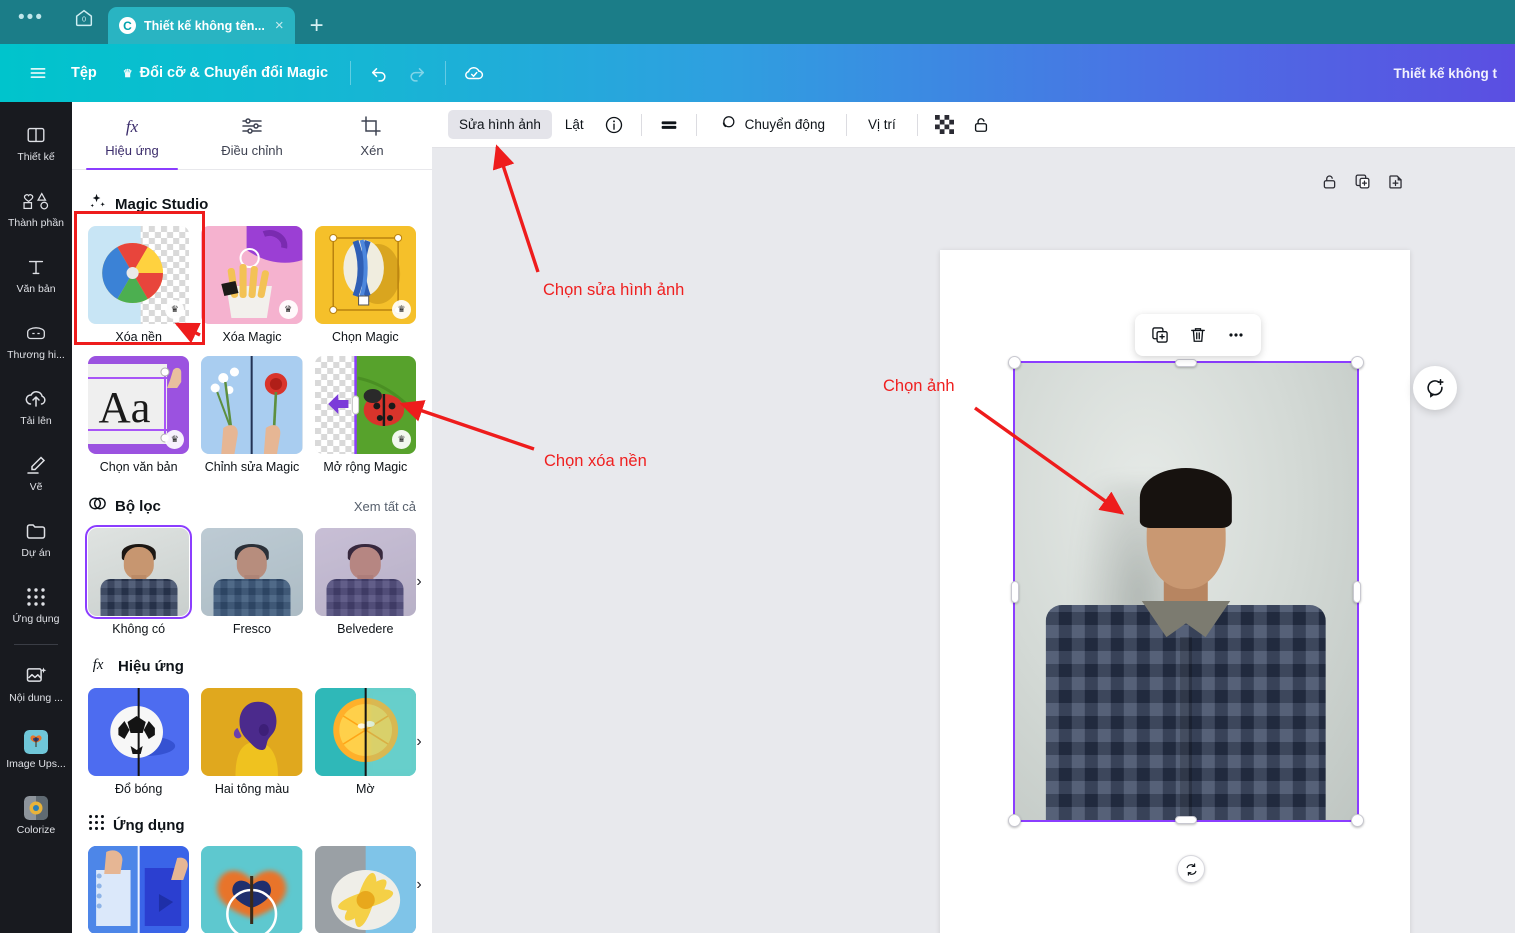 This screenshot has width=1515, height=933. Describe the element at coordinates (574, 124) in the screenshot. I see `flip-button: Lật` at that location.